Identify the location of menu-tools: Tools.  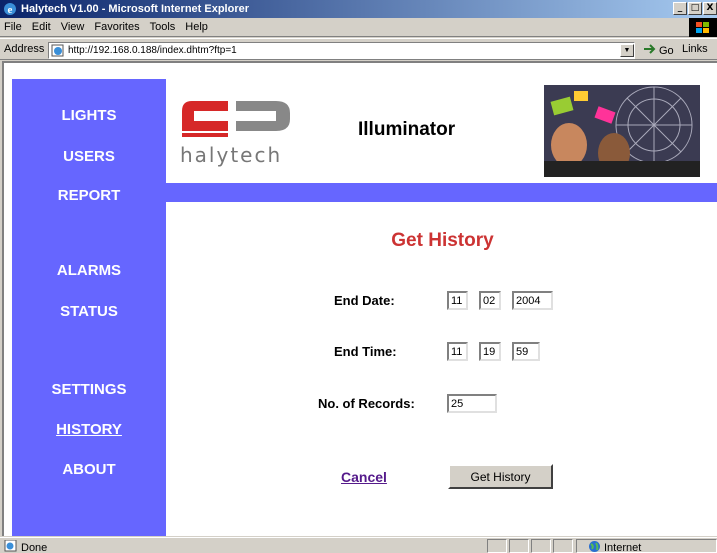
(163, 27).